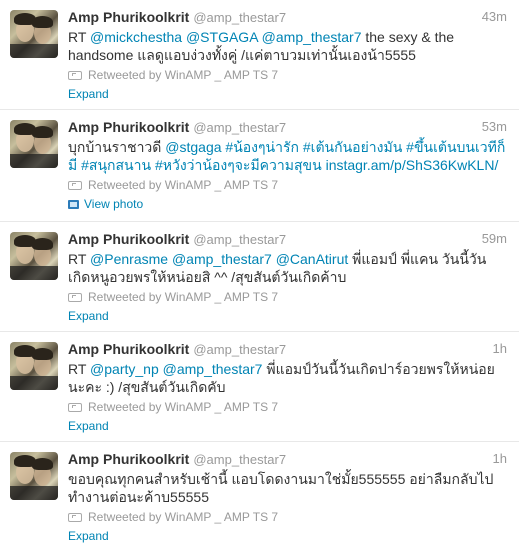 Image resolution: width=519 pixels, height=552 pixels. I want to click on tweet-timestamp: 53m, so click(494, 127).